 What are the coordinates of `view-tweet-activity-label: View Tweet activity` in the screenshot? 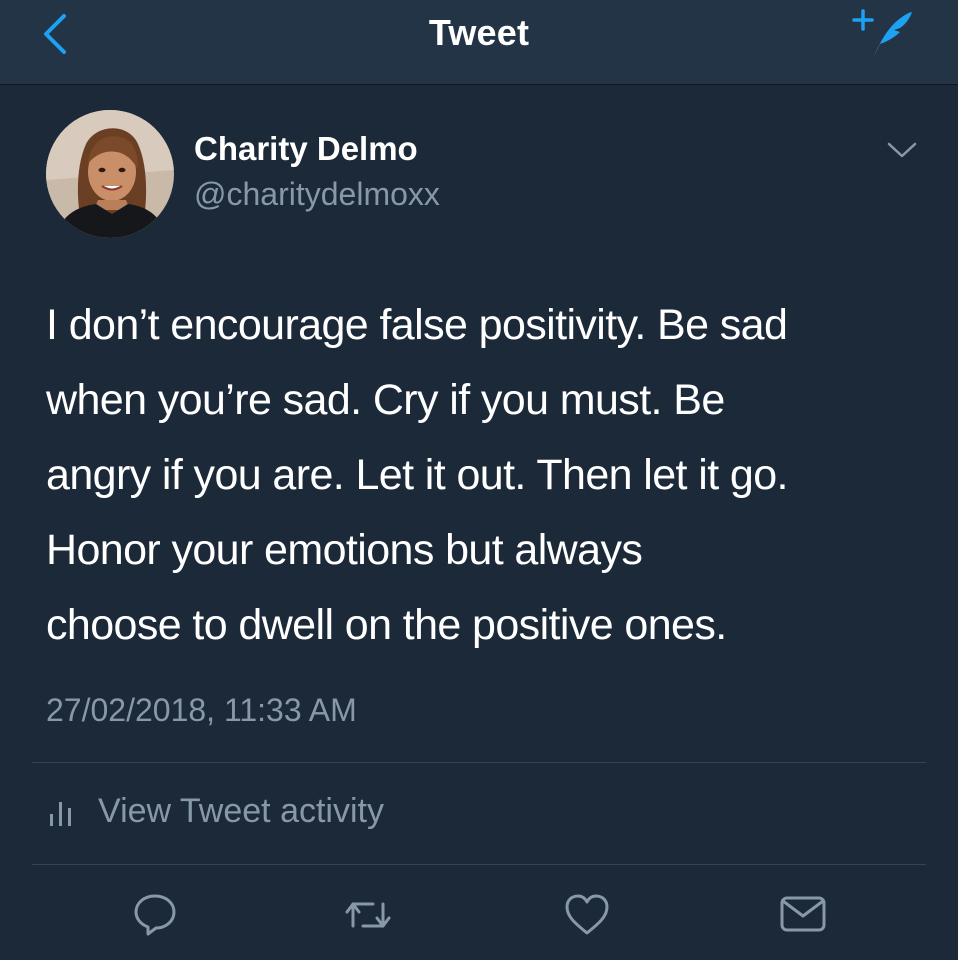 It's located at (241, 810).